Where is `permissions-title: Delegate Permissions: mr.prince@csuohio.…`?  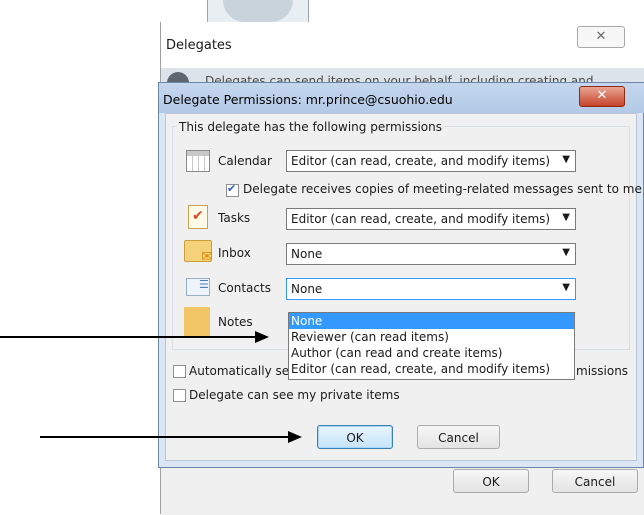
permissions-title: Delegate Permissions: mr.prince@csuohio.… is located at coordinates (308, 99).